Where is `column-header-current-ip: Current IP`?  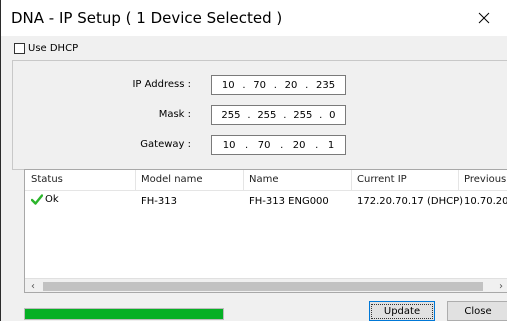 column-header-current-ip: Current IP is located at coordinates (382, 179).